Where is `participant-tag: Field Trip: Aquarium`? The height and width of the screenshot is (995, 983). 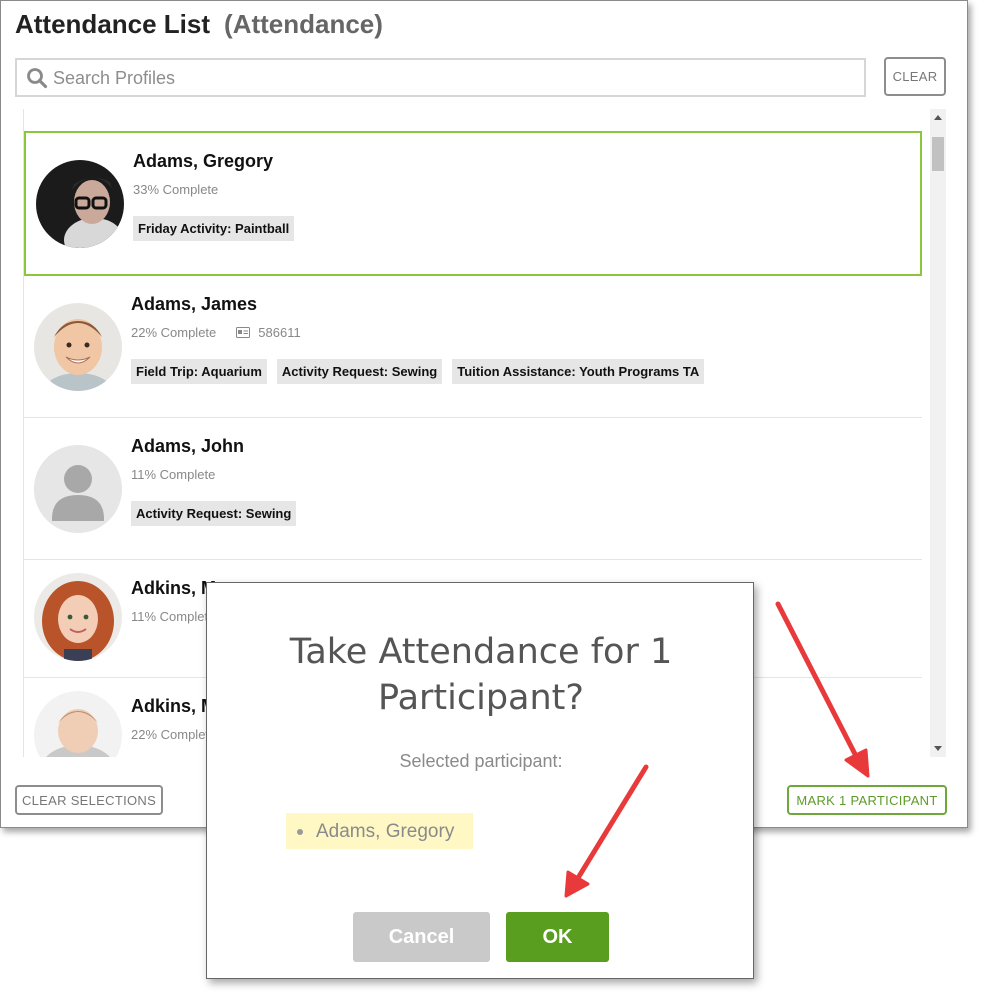
participant-tag: Field Trip: Aquarium is located at coordinates (199, 371).